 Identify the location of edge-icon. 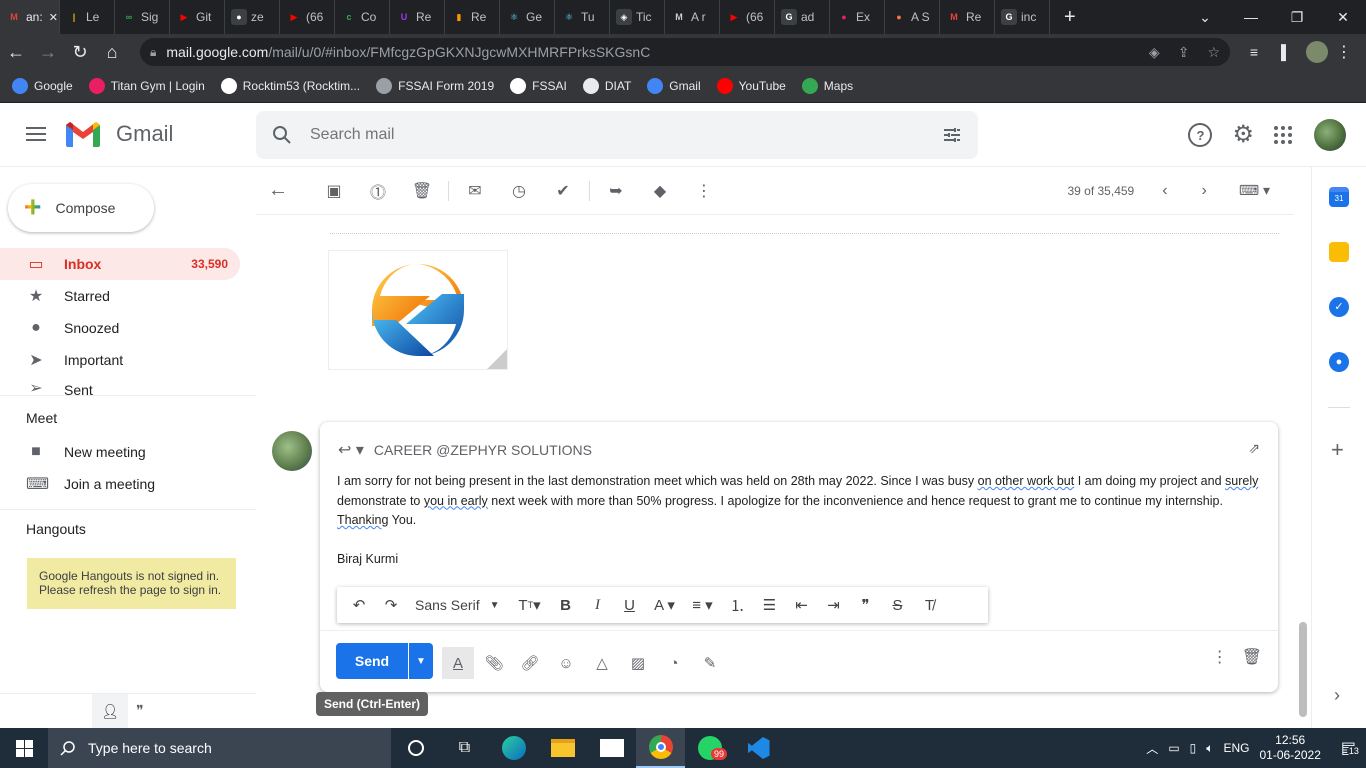
(513, 748).